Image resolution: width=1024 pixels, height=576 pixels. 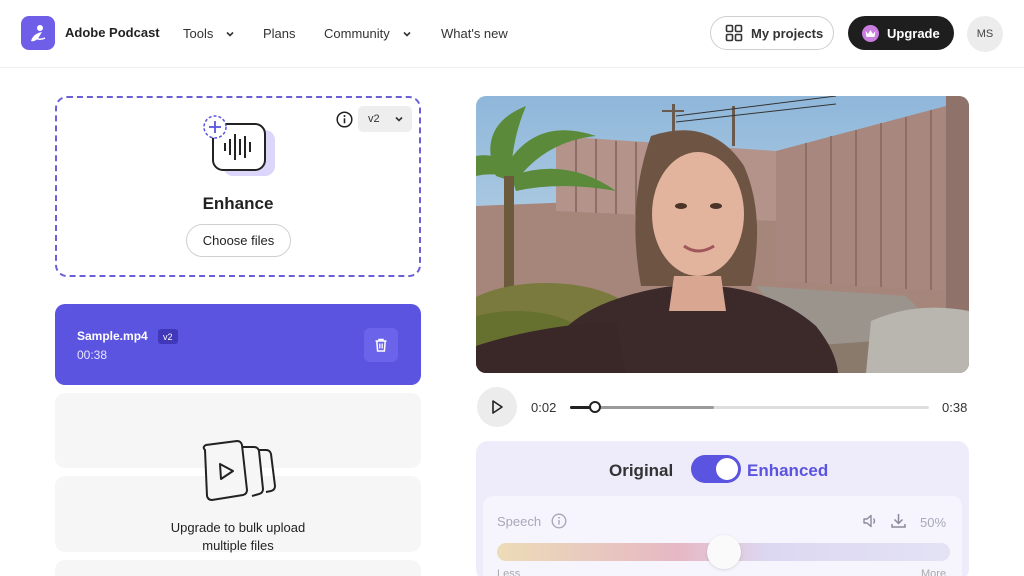 I want to click on enhanced-label: Enhanced, so click(x=787, y=471).